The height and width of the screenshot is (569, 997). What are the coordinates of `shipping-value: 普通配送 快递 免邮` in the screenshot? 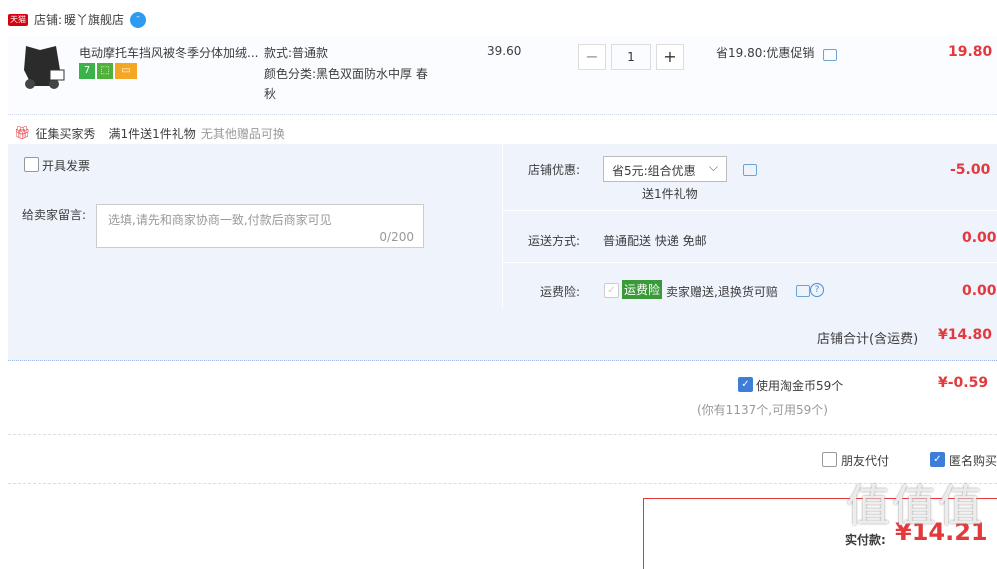 It's located at (655, 241).